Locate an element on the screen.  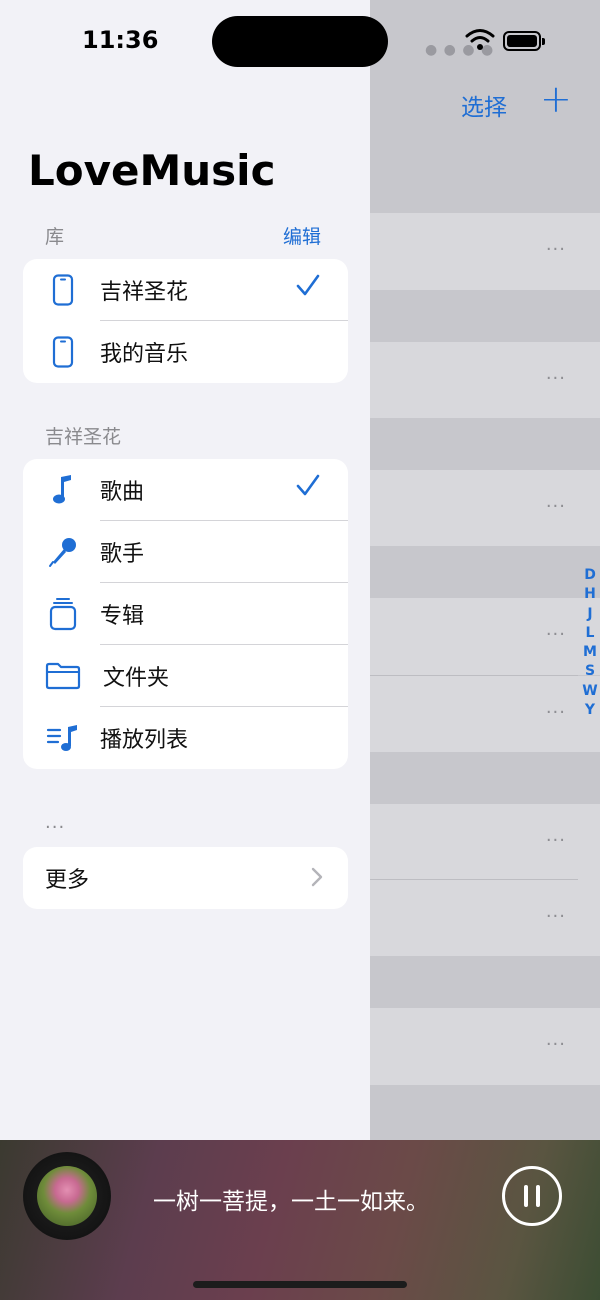
library-item-label: 吉祥圣花 is located at coordinates (144, 292).